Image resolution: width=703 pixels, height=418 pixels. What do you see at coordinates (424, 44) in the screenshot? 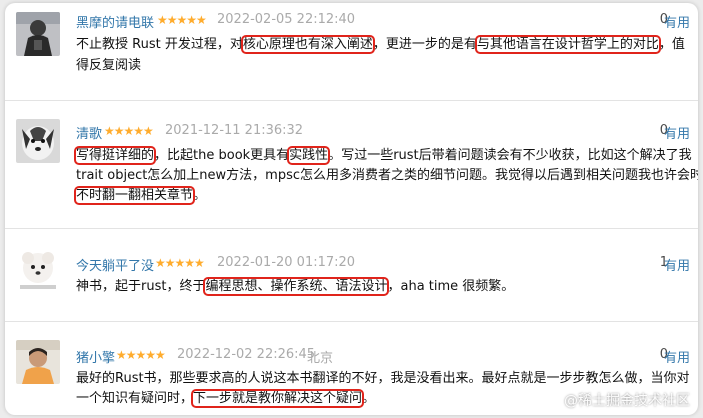
I see `review-text: ，更进一步的是有` at bounding box center [424, 44].